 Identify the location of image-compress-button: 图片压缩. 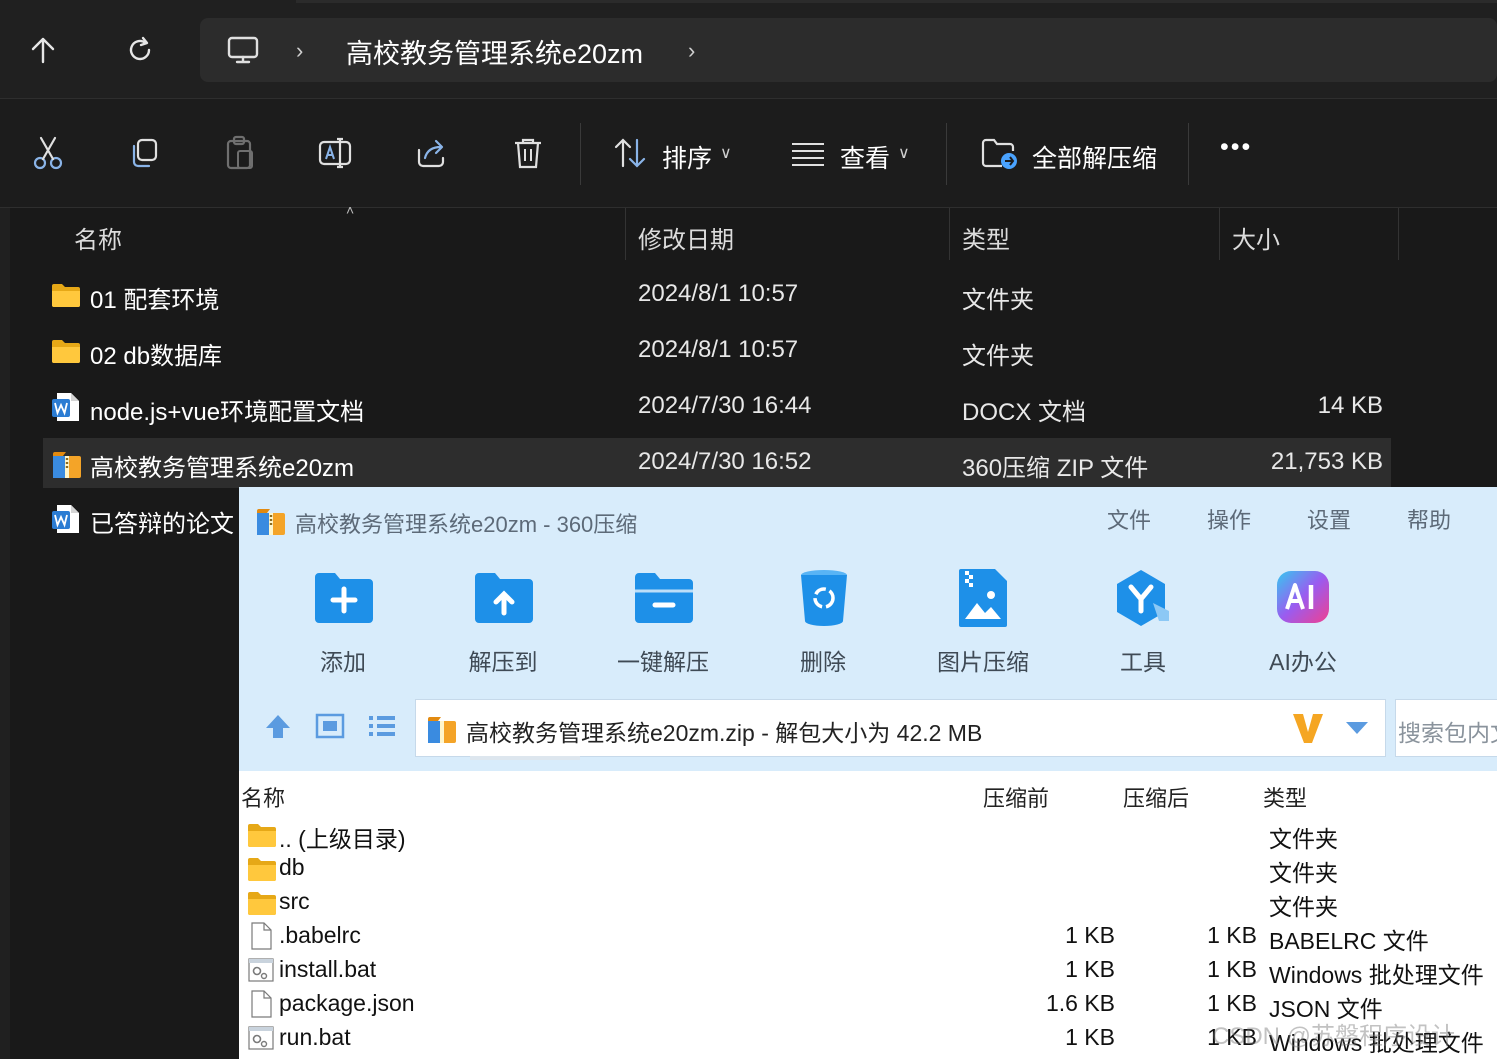
(983, 622).